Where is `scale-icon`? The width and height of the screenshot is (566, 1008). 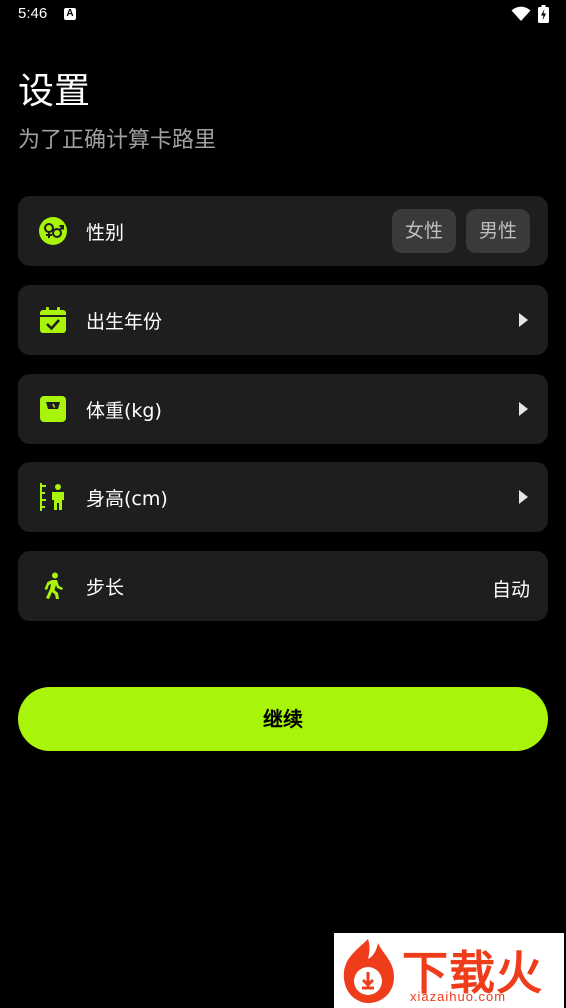
scale-icon is located at coordinates (53, 409).